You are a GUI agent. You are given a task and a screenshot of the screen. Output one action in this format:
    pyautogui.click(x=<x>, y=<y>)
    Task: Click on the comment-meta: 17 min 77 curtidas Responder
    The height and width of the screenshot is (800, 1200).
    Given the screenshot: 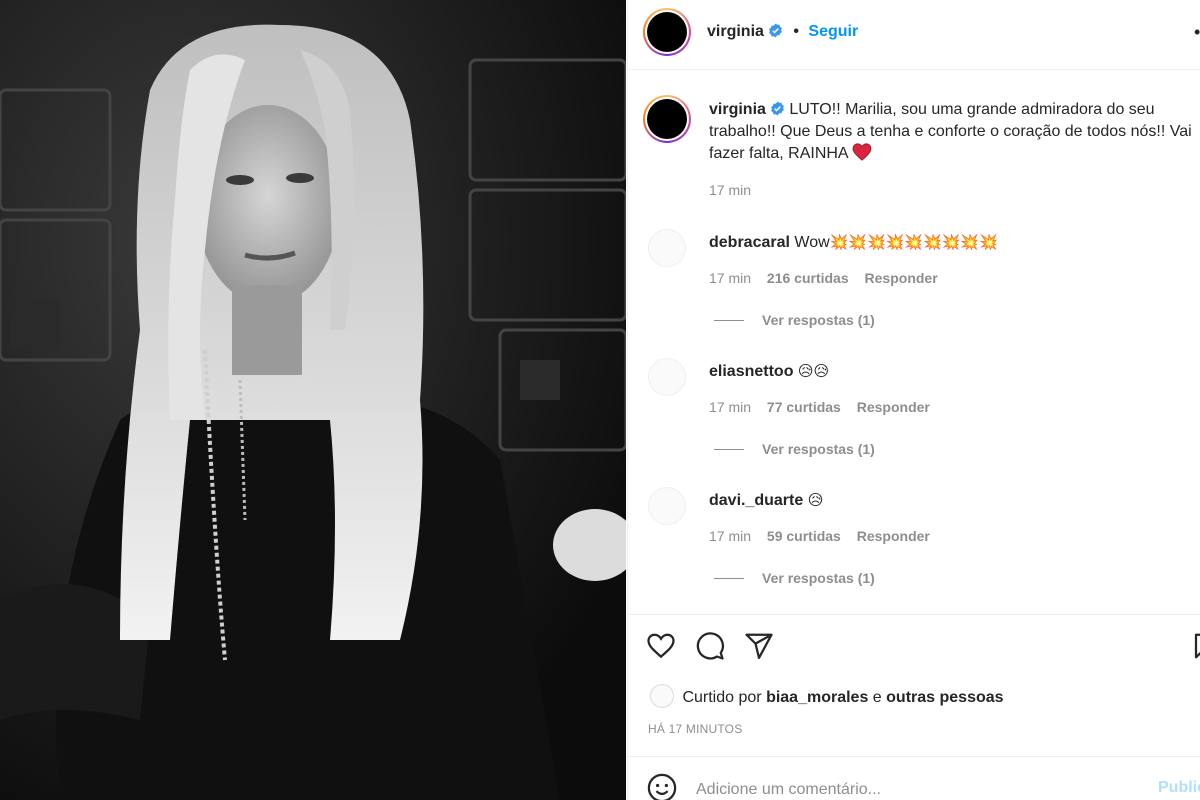 What is the action you would take?
    pyautogui.click(x=825, y=407)
    